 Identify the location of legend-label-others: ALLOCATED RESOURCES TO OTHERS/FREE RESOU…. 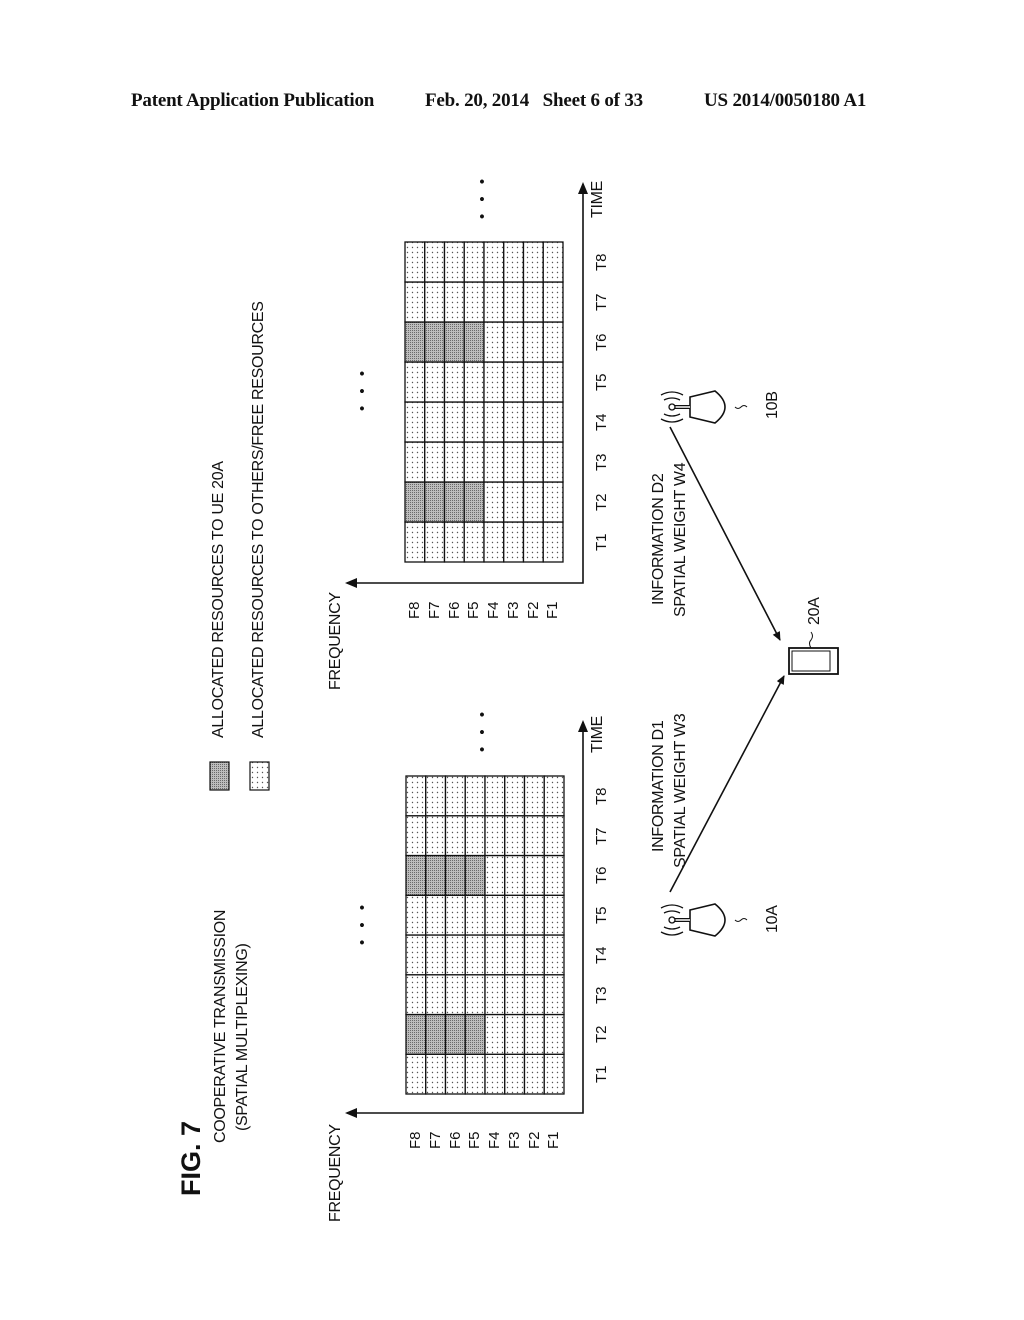
(258, 519).